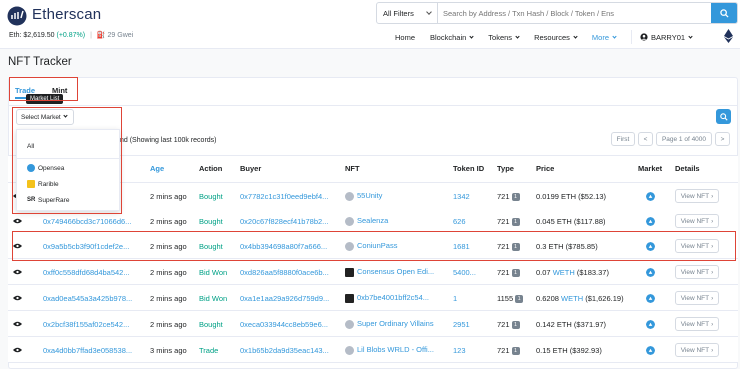  I want to click on header-nft: NFT, so click(352, 168).